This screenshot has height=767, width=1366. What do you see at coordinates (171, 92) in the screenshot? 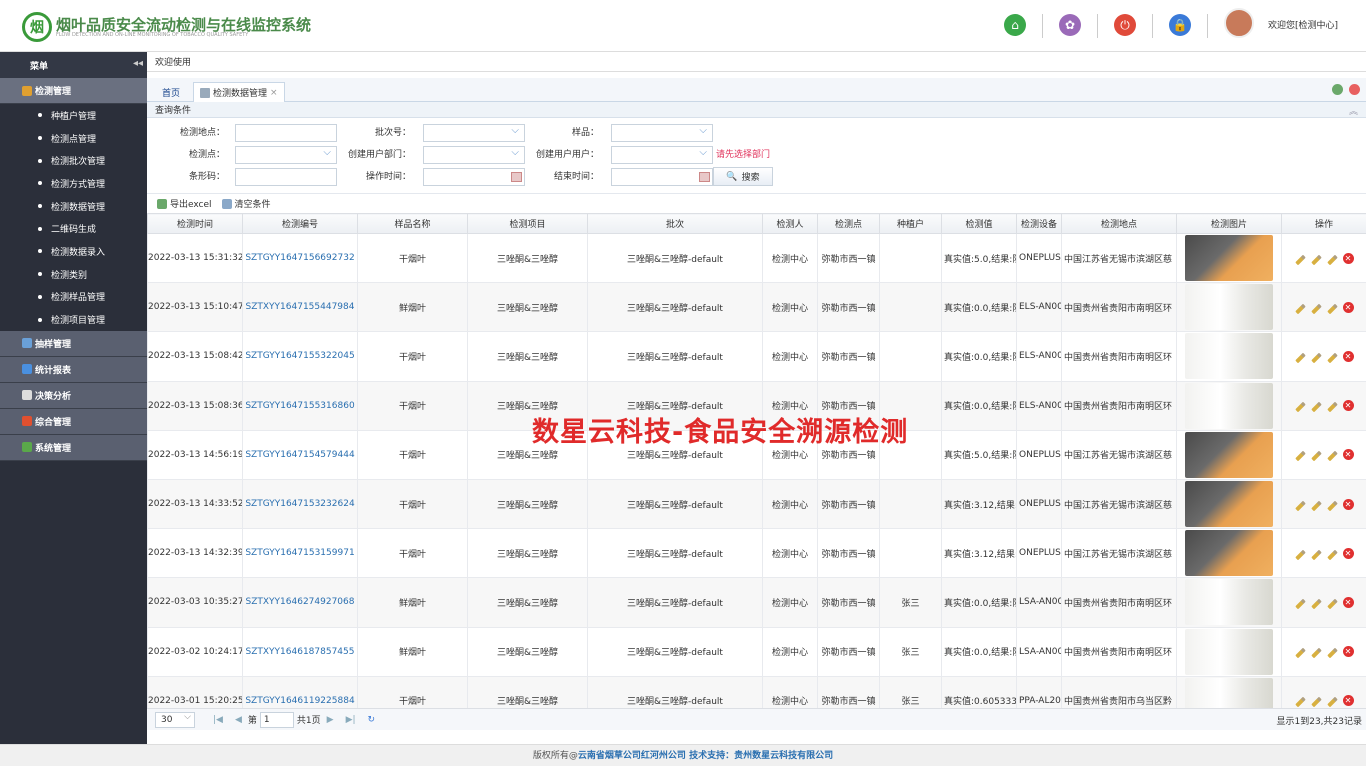
I see `tab-home: 首页` at bounding box center [171, 92].